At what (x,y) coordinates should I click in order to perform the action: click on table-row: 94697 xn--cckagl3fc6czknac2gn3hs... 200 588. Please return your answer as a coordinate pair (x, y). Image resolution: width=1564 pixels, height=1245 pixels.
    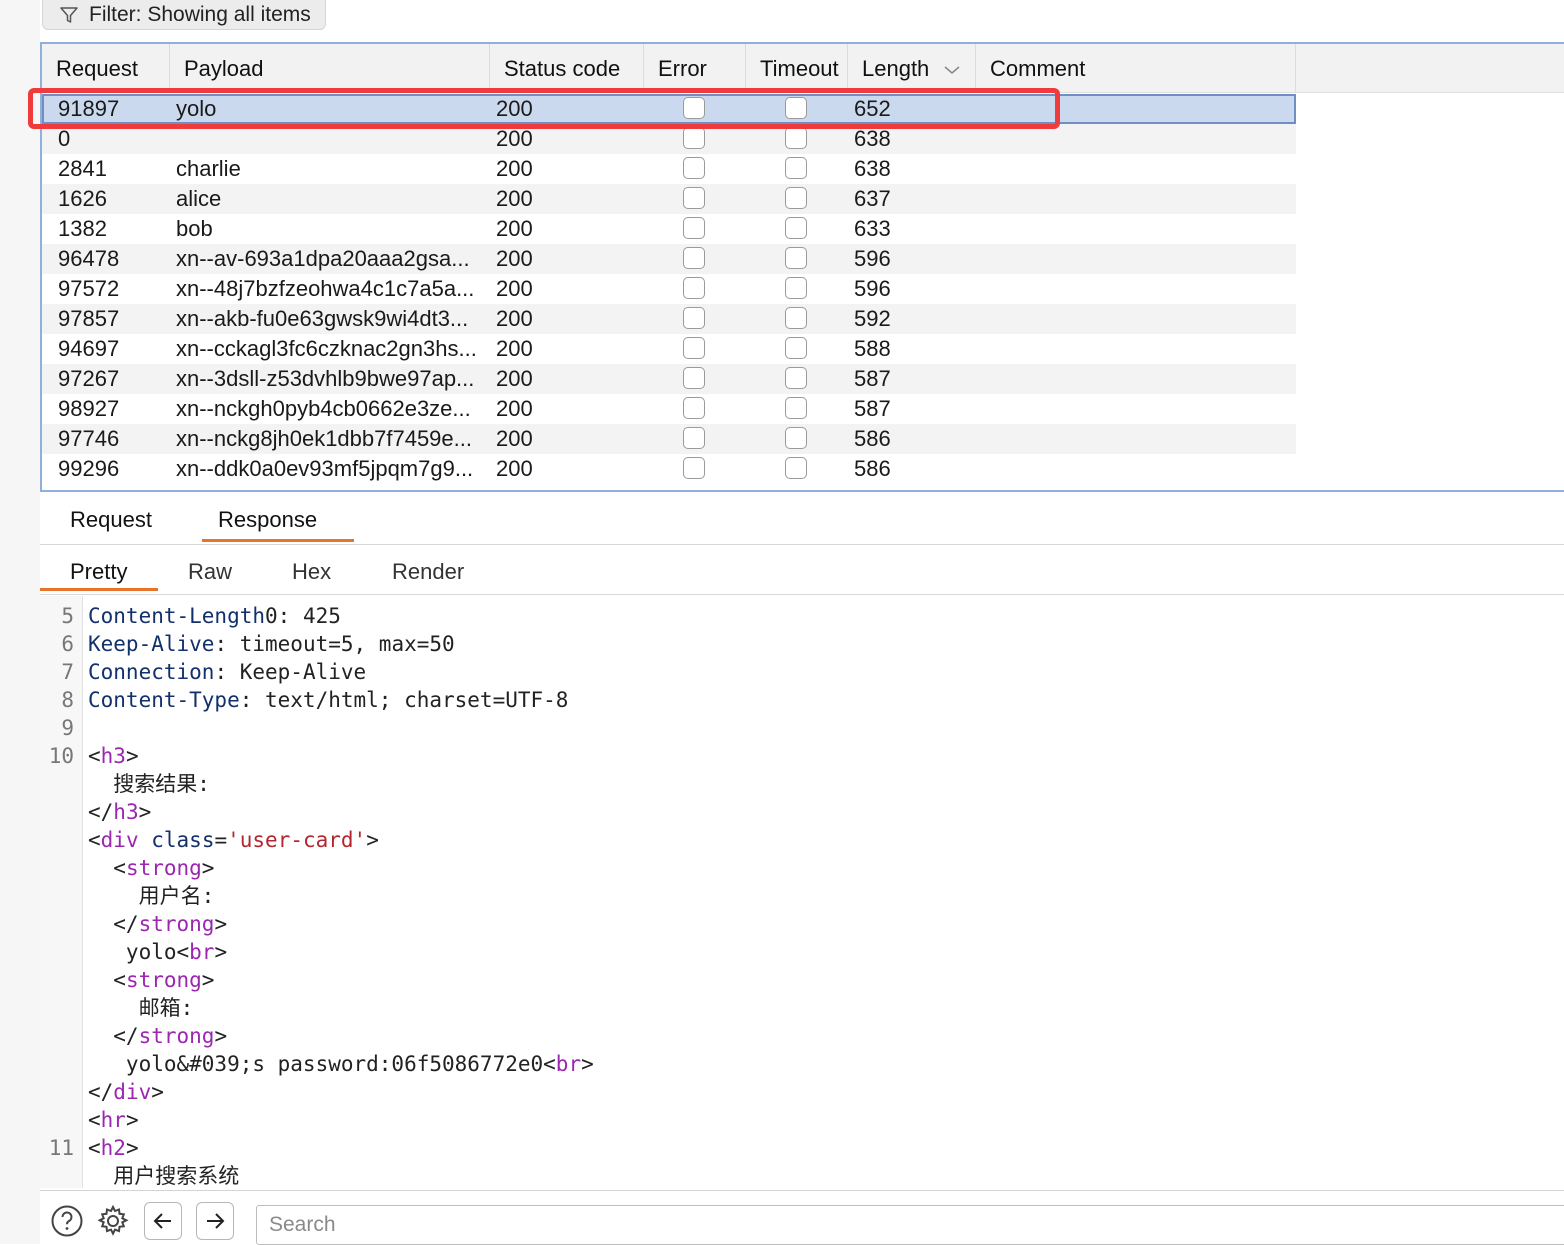
    Looking at the image, I should click on (669, 349).